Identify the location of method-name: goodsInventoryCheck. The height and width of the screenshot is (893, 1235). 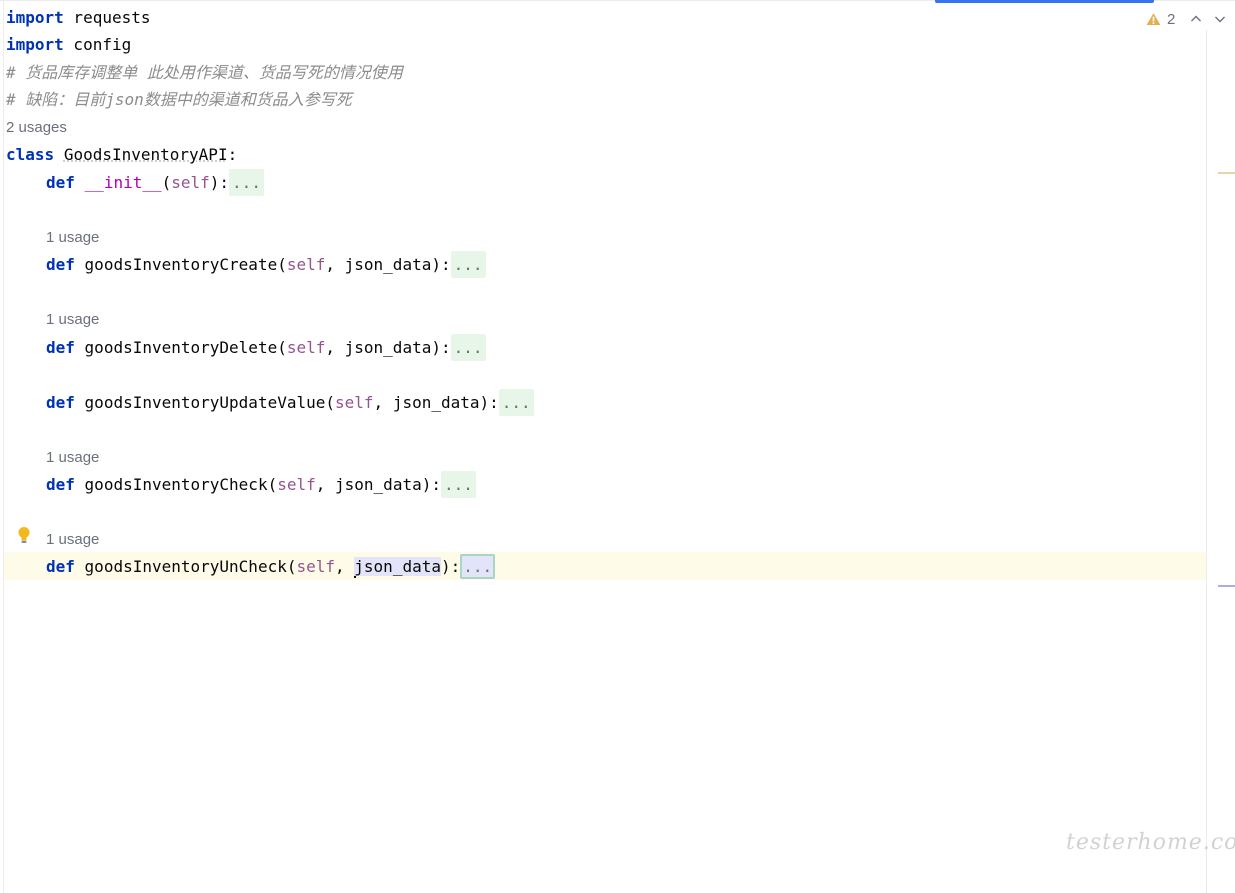
(176, 484).